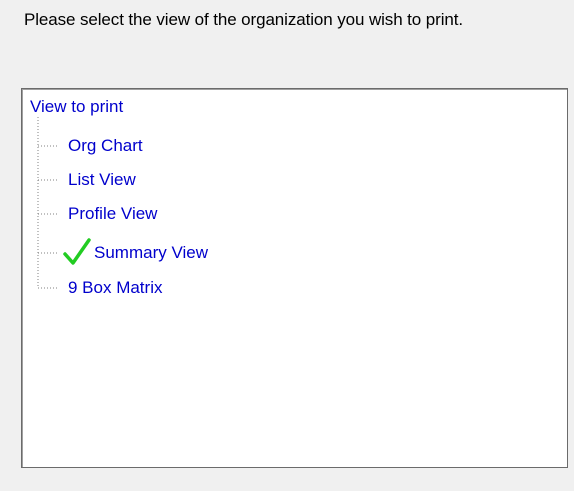 The width and height of the screenshot is (574, 491). I want to click on tree-root-view-to-print: View to print, so click(76, 107).